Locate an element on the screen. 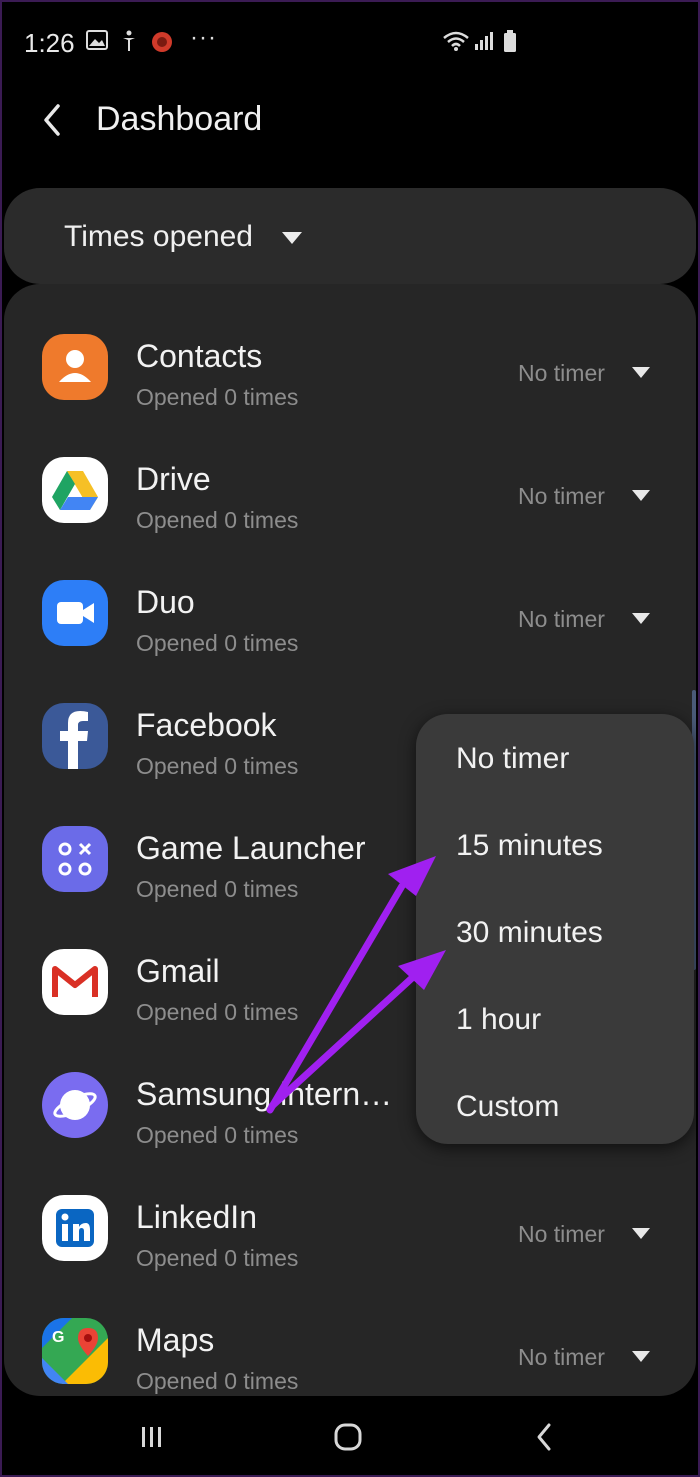 This screenshot has width=700, height=1477. timer-option-30-minutes: 30 minutes is located at coordinates (529, 933).